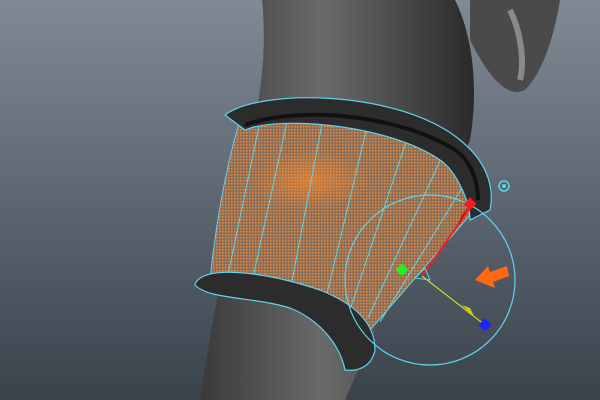 Image resolution: width=600 pixels, height=400 pixels. Describe the element at coordinates (310, 180) in the screenshot. I see `soft-selection-glow` at that location.